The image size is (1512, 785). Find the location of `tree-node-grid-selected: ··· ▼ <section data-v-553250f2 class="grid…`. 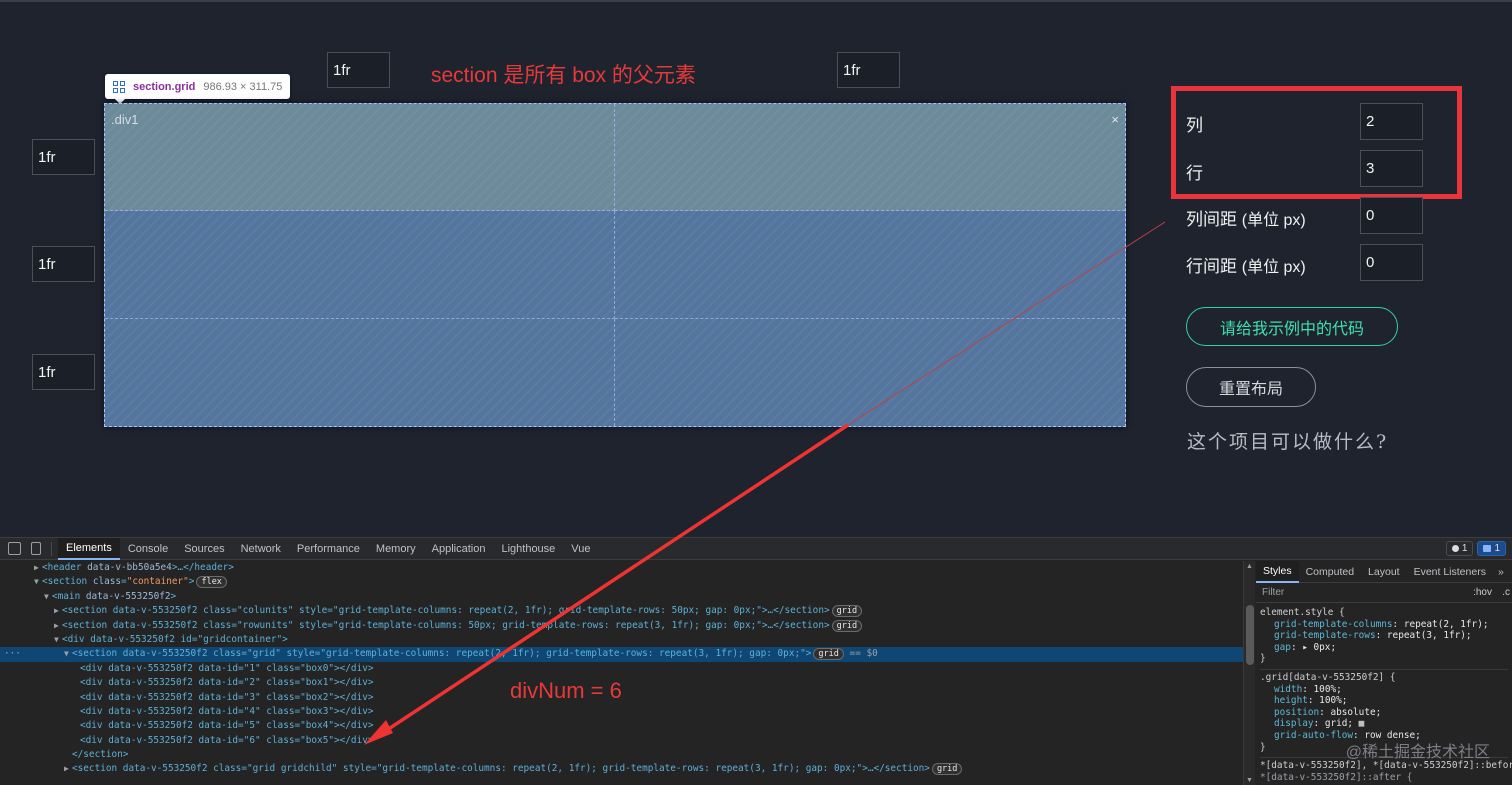

tree-node-grid-selected: ··· ▼ <section data-v-553250f2 class="grid… is located at coordinates (621, 654).